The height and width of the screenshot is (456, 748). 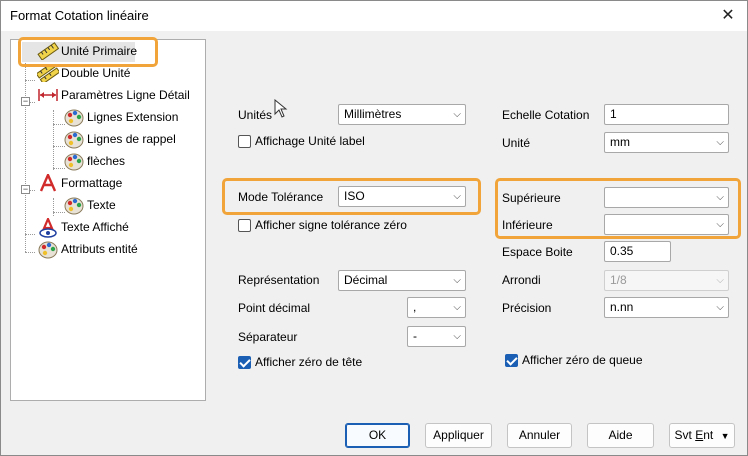 What do you see at coordinates (537, 252) in the screenshot?
I see `box-spacing-label: Espace Boite` at bounding box center [537, 252].